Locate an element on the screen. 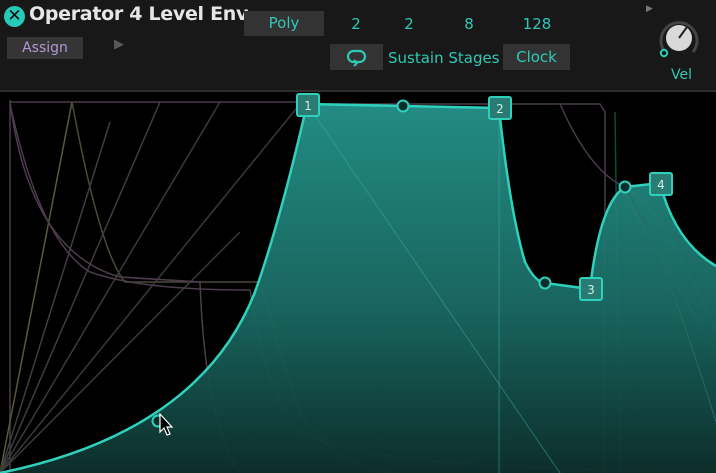  loop-icon is located at coordinates (356, 58).